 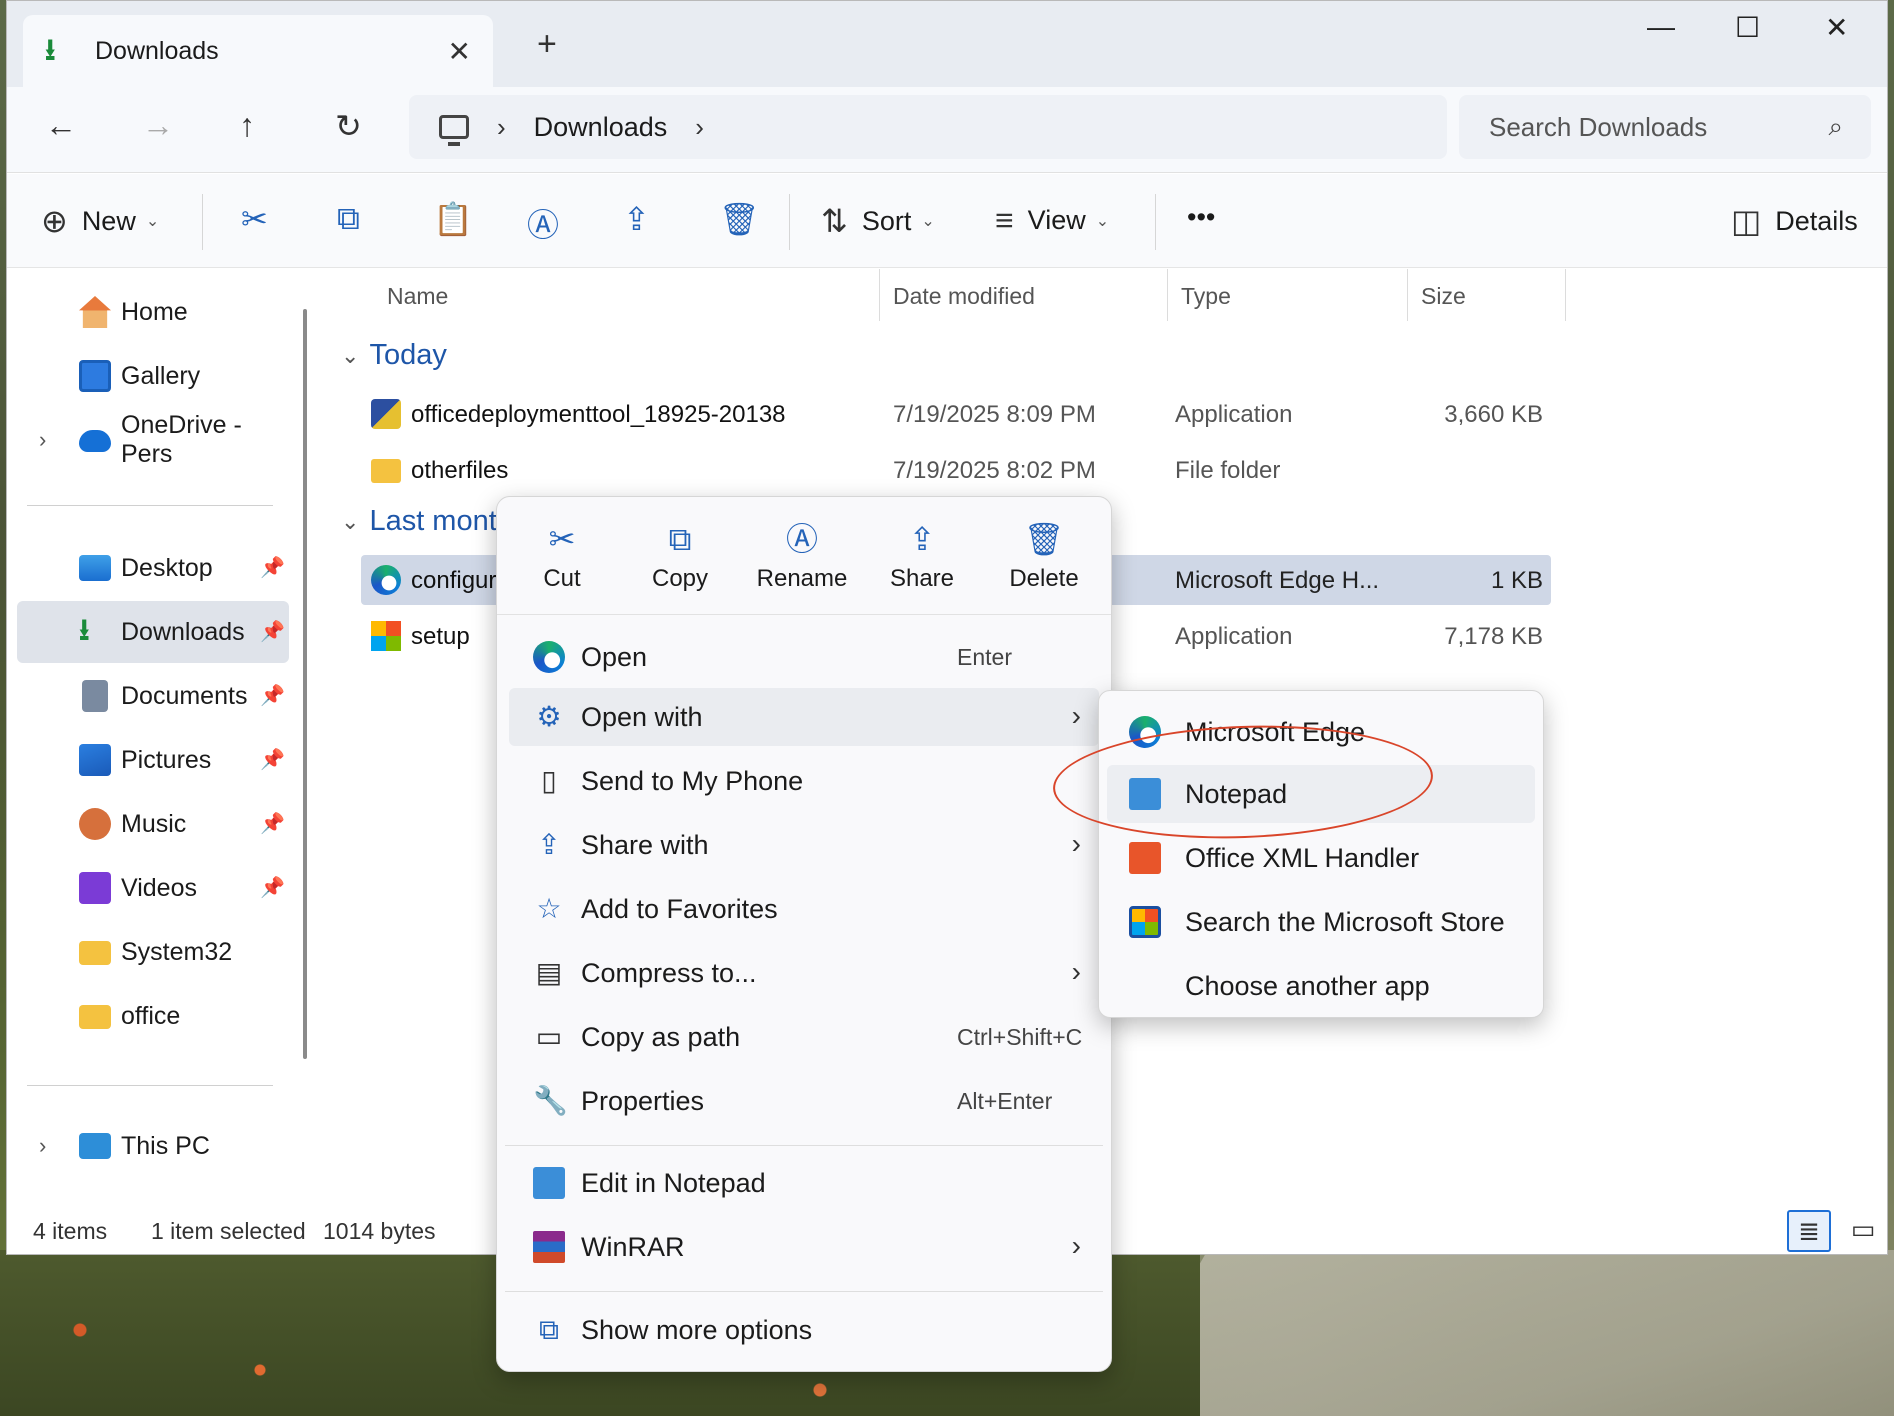 What do you see at coordinates (1863, 1231) in the screenshot?
I see `tiles-view-icon: ▭` at bounding box center [1863, 1231].